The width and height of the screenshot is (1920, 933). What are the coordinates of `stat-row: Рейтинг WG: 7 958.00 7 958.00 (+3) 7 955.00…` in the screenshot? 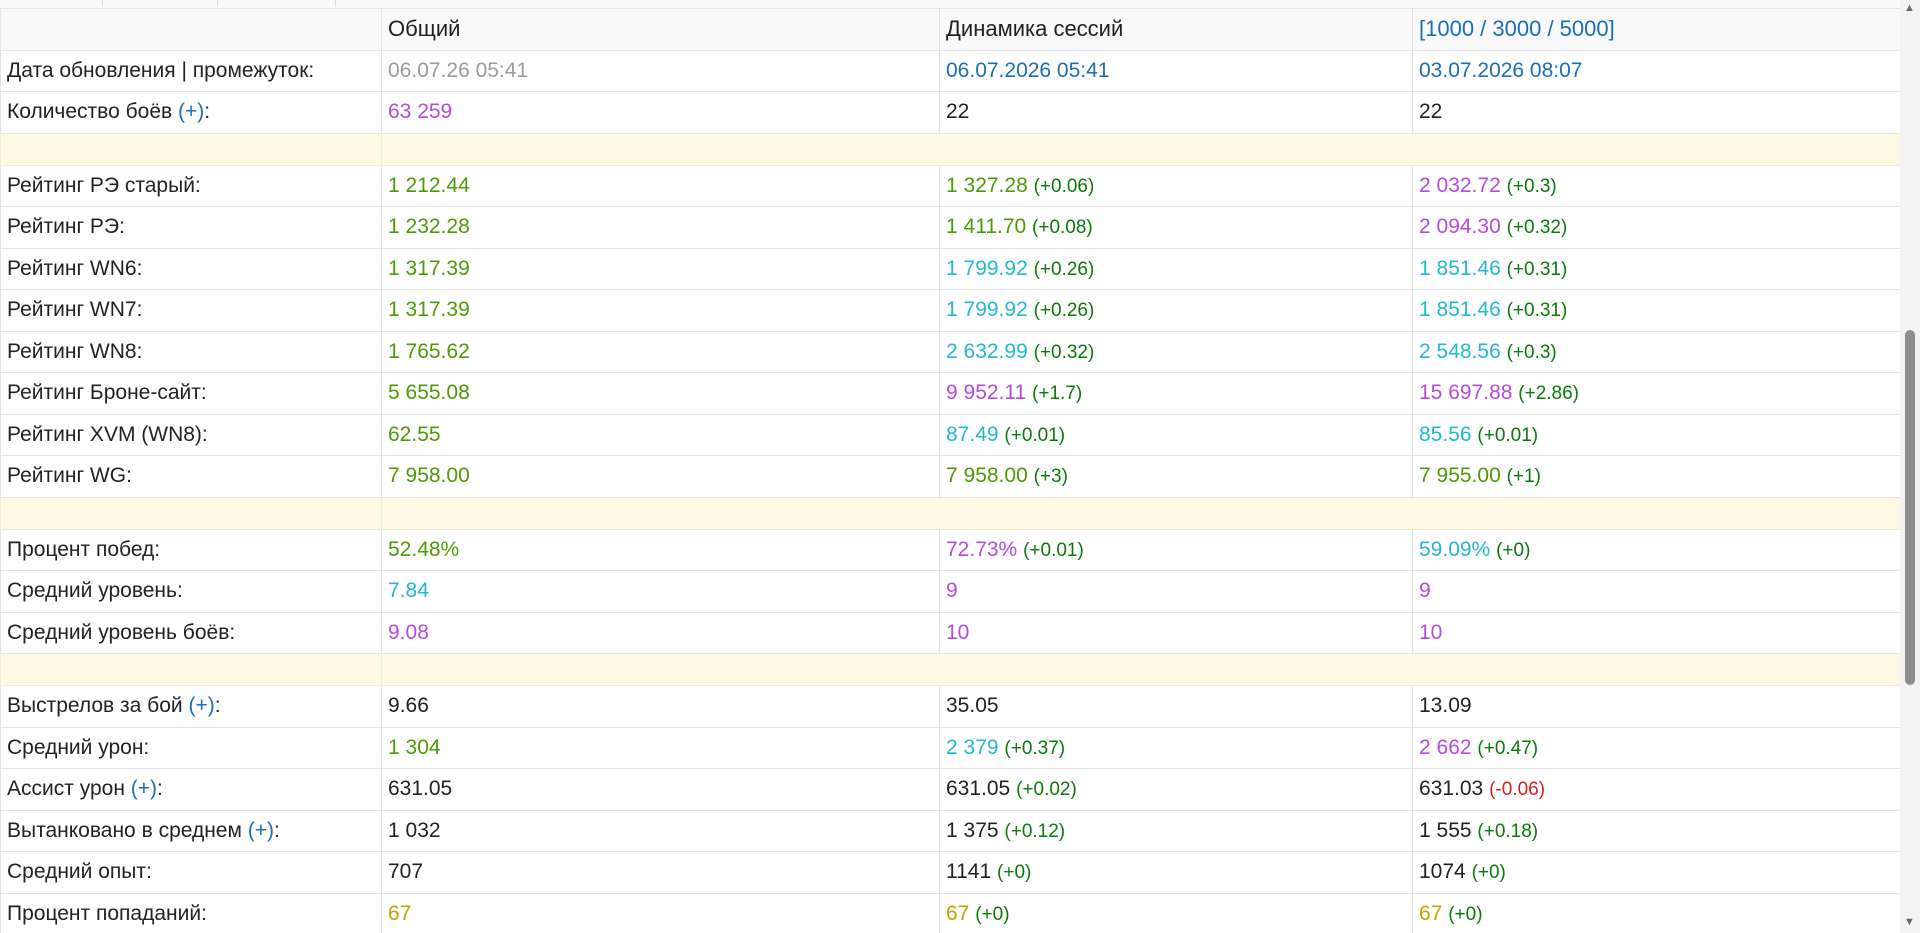 It's located at (950, 476).